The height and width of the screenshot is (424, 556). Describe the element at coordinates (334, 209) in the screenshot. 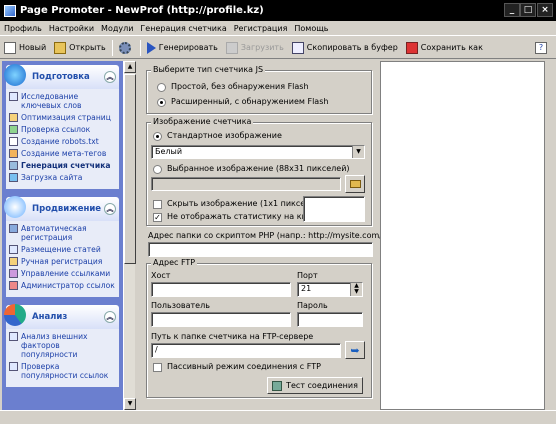

I see `image-preview` at that location.